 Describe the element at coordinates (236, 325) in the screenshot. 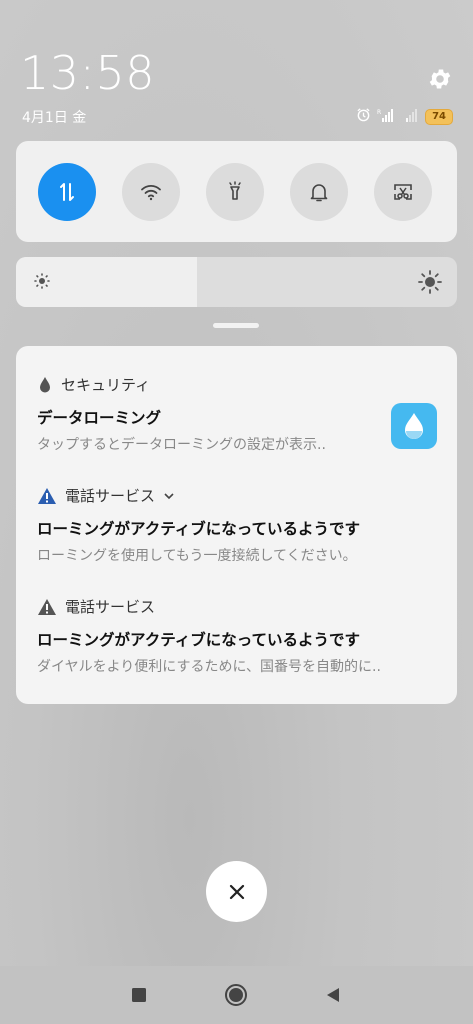

I see `drag-handle` at that location.